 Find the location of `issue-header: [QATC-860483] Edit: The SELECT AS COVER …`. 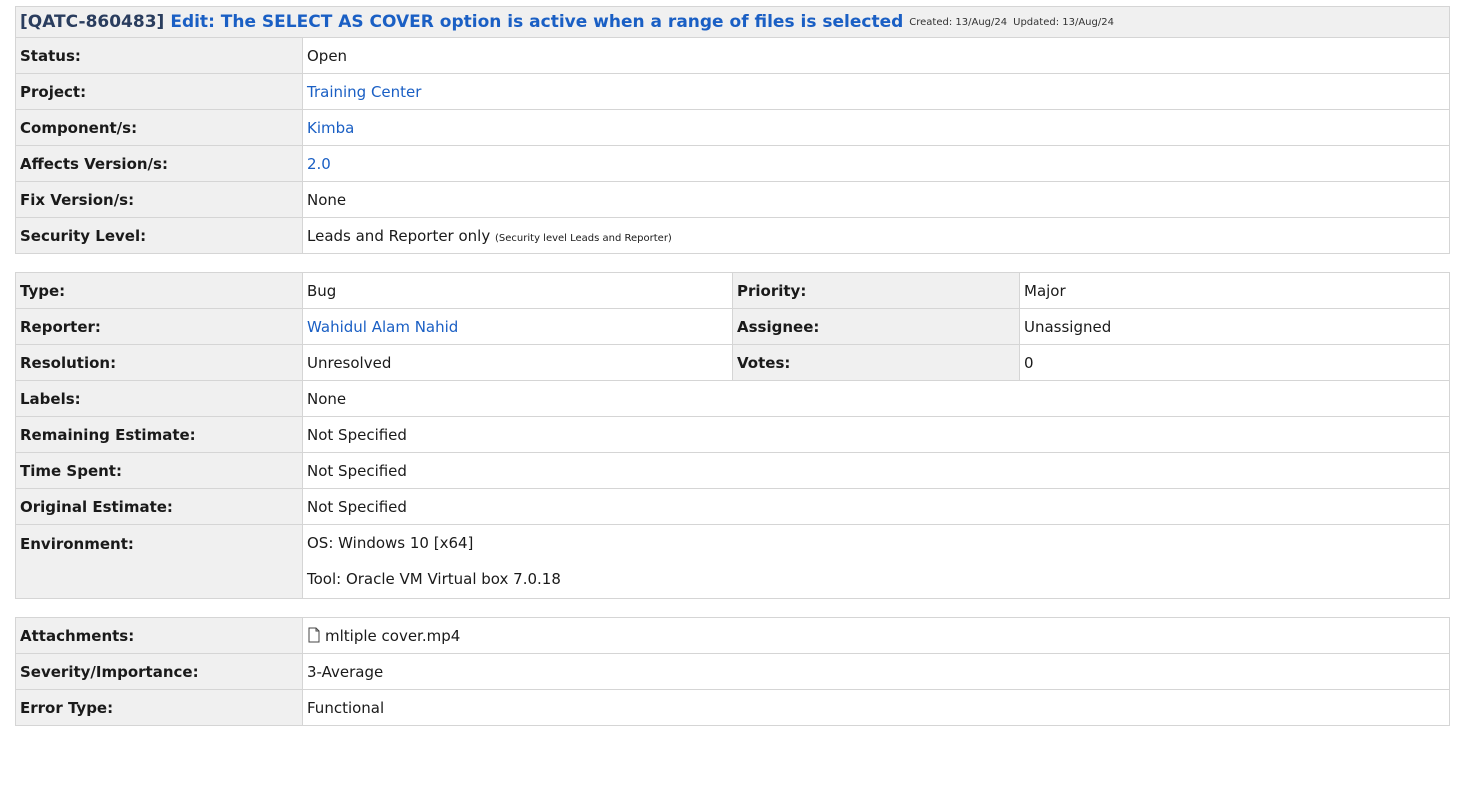

issue-header: [QATC-860483] Edit: The SELECT AS COVER … is located at coordinates (732, 21).